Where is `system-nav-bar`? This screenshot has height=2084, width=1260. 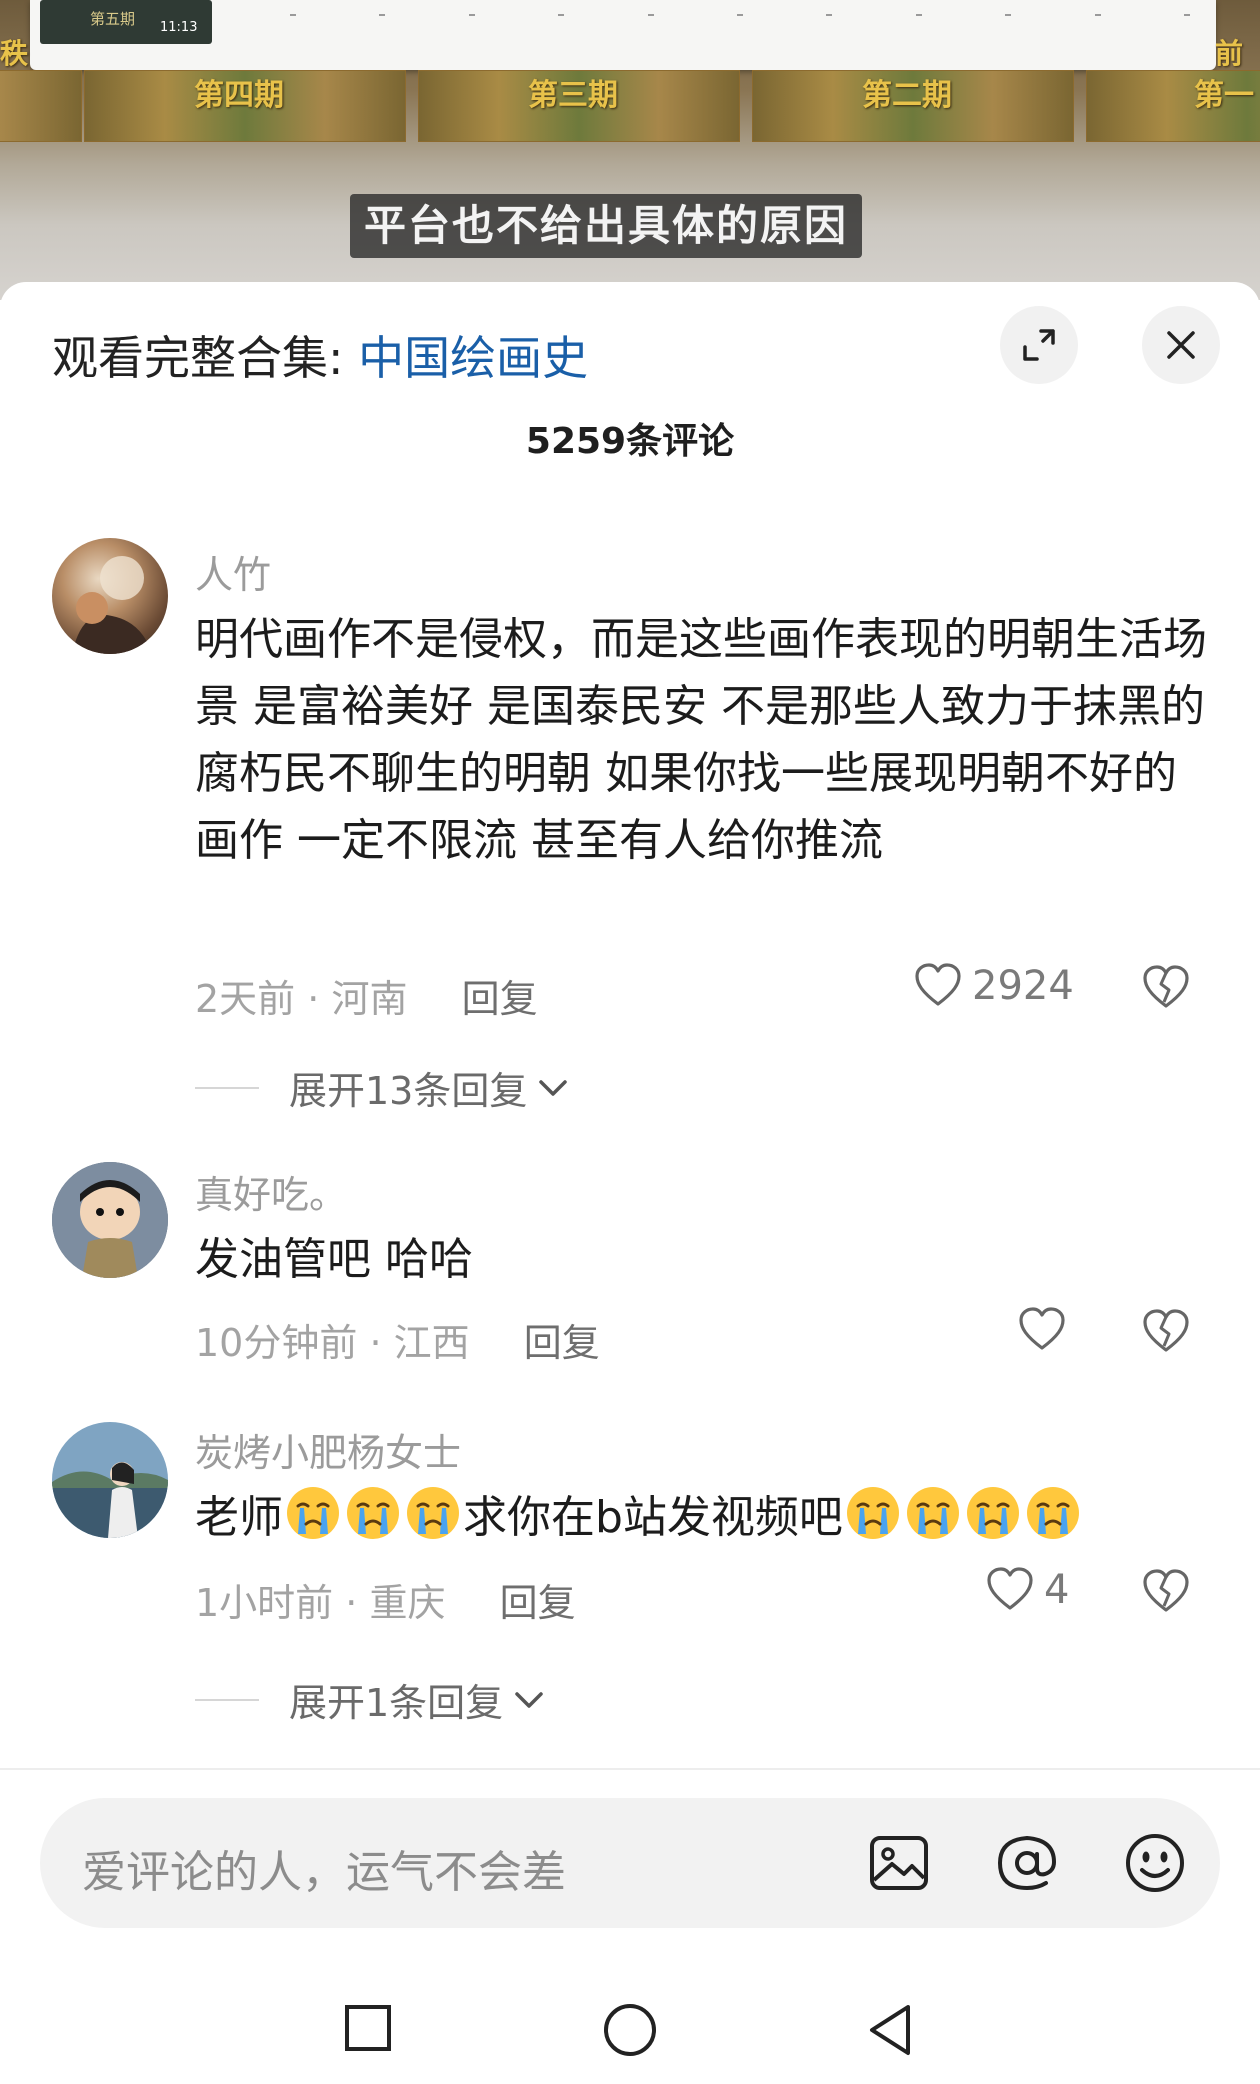
system-nav-bar is located at coordinates (630, 2028).